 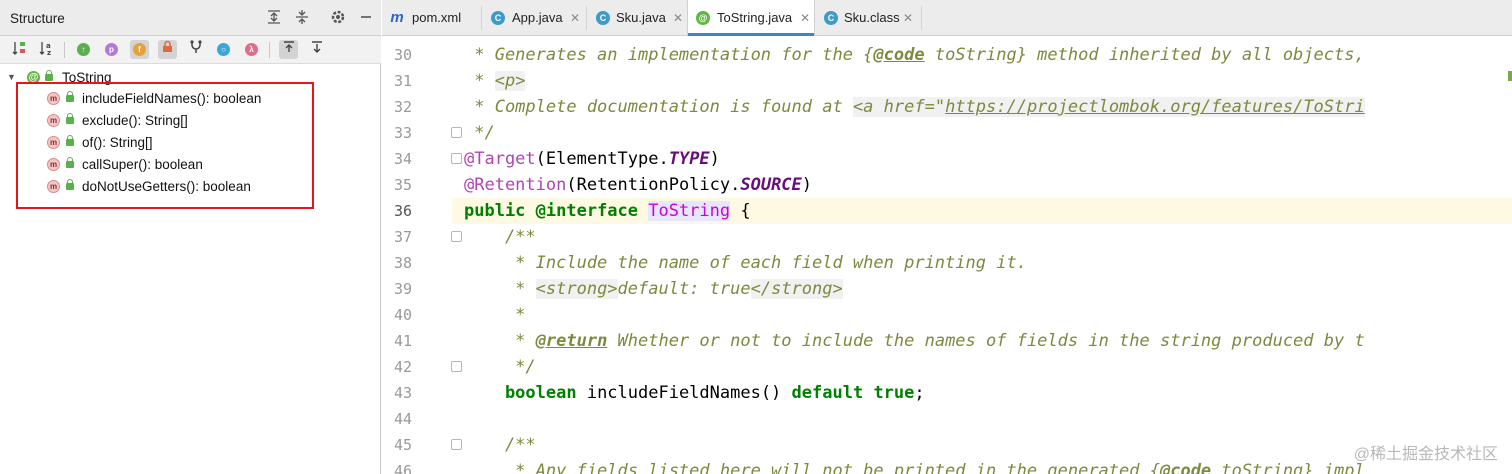 What do you see at coordinates (402, 445) in the screenshot?
I see `line-number: 45` at bounding box center [402, 445].